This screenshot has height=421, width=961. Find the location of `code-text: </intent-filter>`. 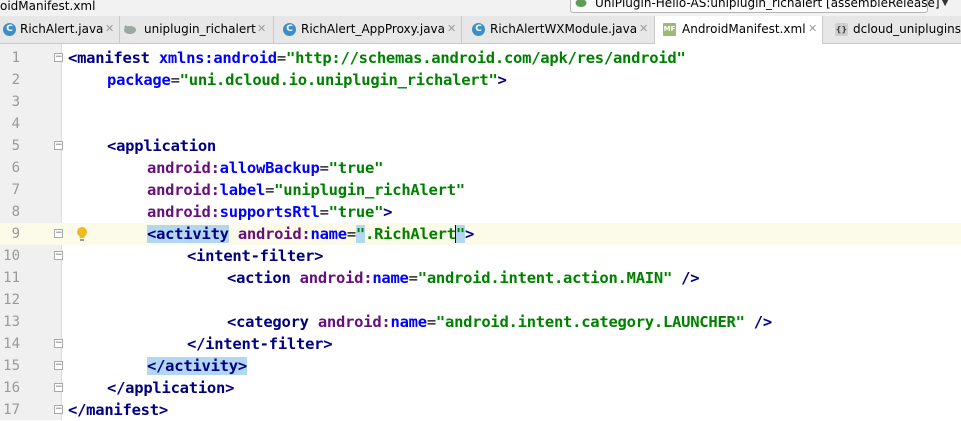

code-text: </intent-filter> is located at coordinates (260, 344).